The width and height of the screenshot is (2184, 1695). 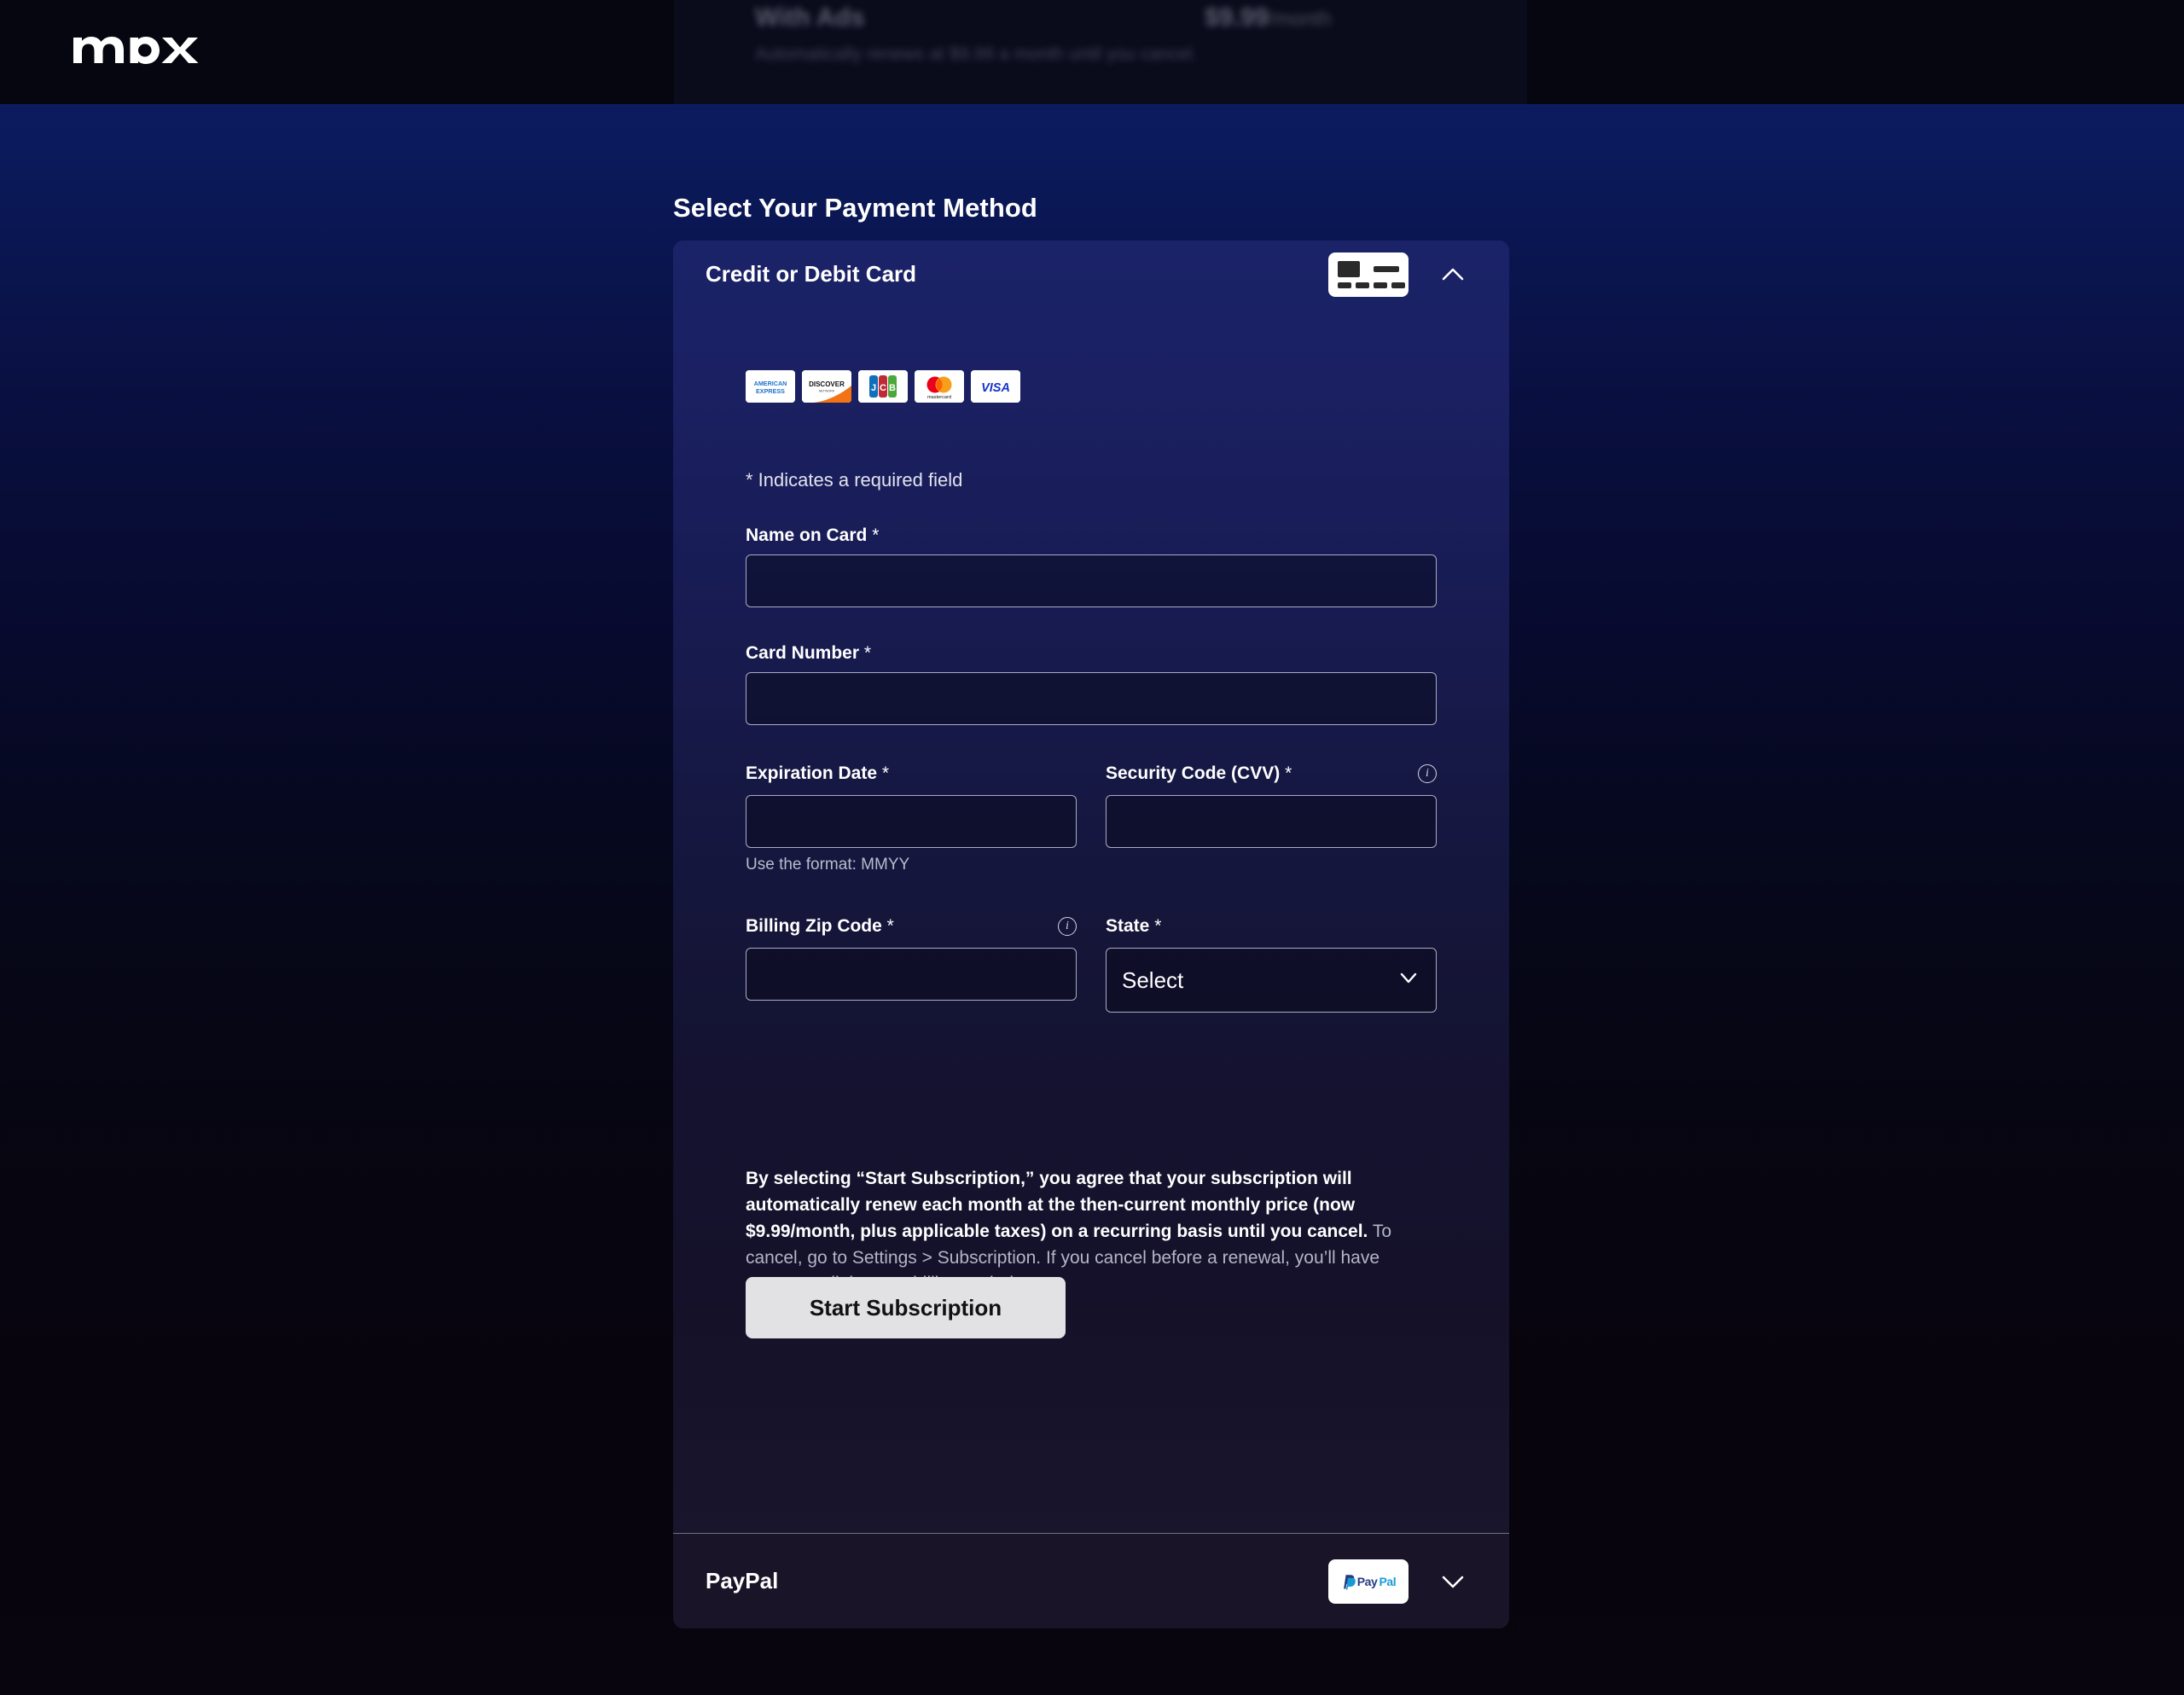 What do you see at coordinates (1386, 269) in the screenshot?
I see `card-line` at bounding box center [1386, 269].